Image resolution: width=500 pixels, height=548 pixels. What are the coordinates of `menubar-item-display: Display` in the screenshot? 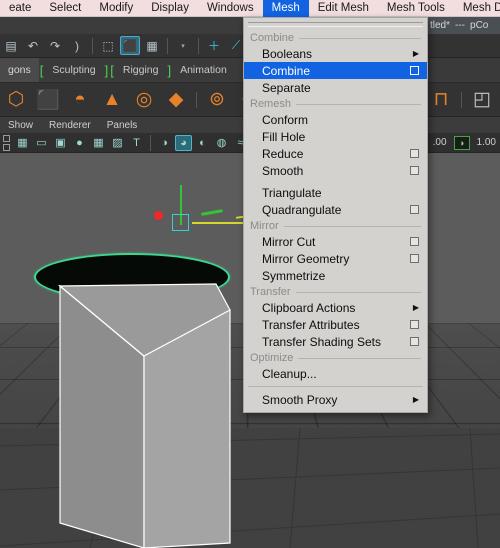 It's located at (170, 8).